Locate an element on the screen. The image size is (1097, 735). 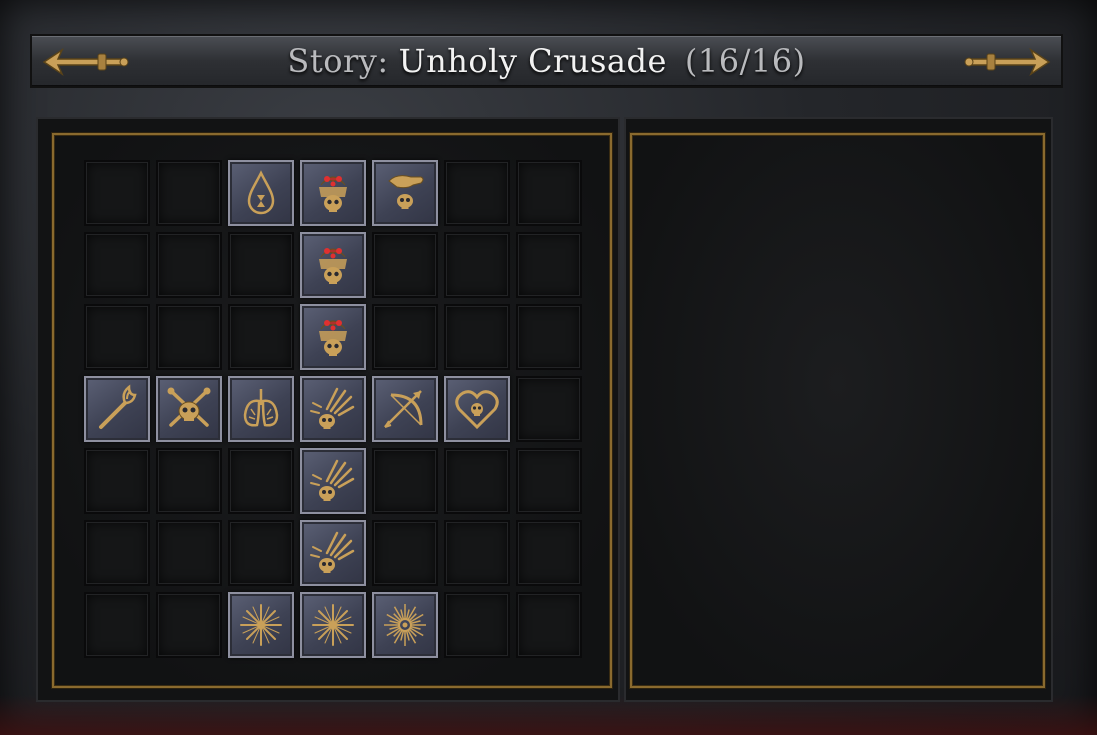
story-name: Unholy Crusade is located at coordinates (532, 61).